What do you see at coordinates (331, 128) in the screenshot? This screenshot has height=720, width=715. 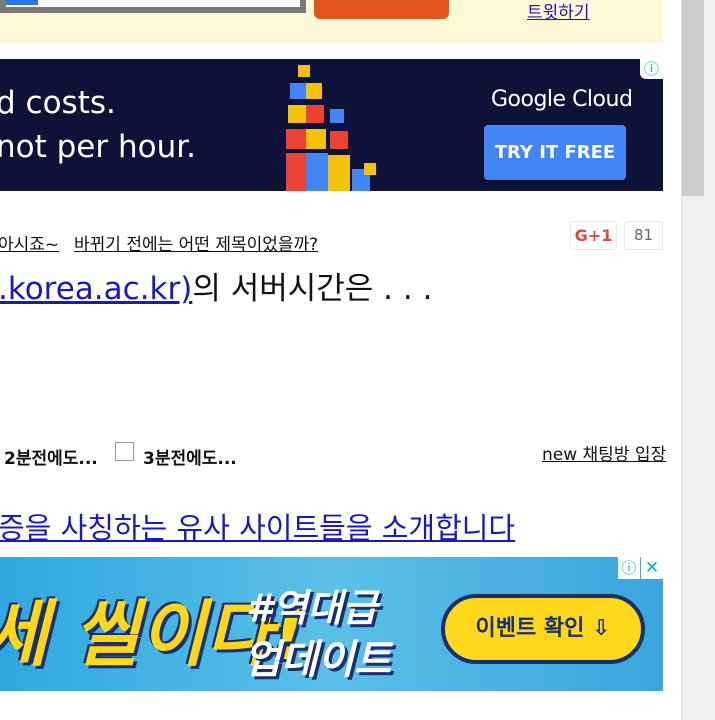 I see `cubes-illustration` at bounding box center [331, 128].